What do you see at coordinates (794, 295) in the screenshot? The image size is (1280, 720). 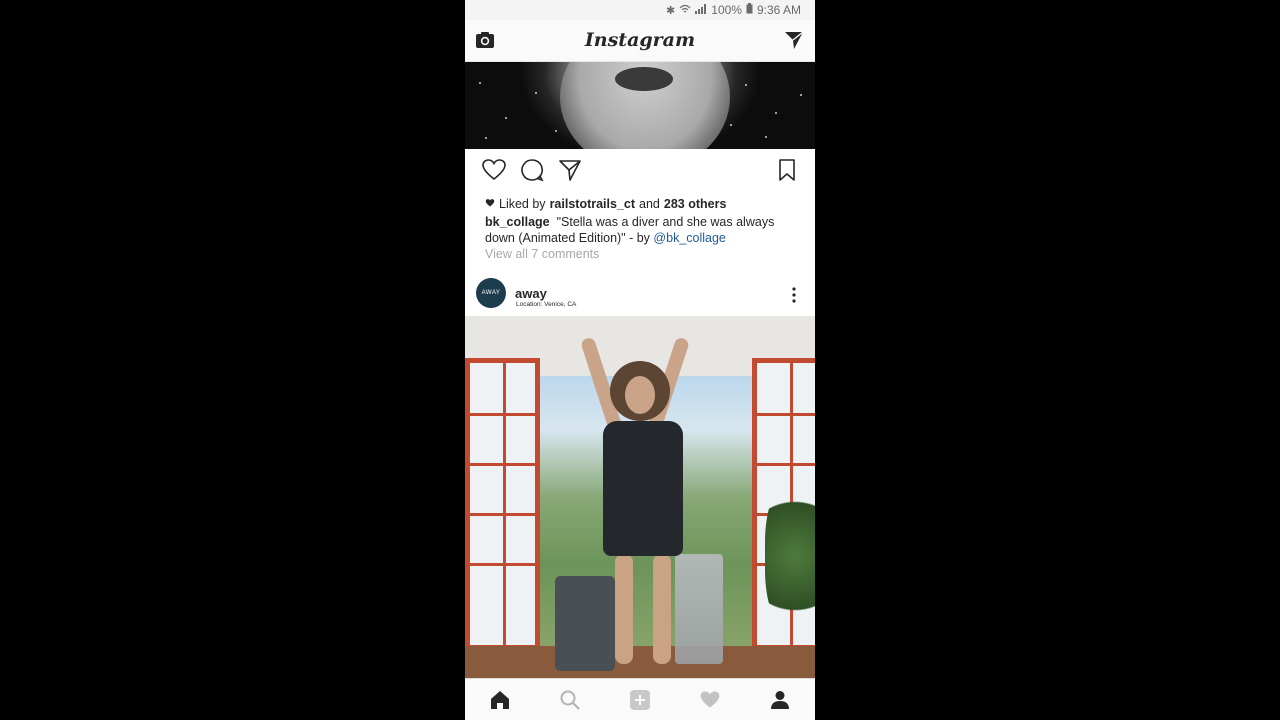 I see `more-options-icon` at bounding box center [794, 295].